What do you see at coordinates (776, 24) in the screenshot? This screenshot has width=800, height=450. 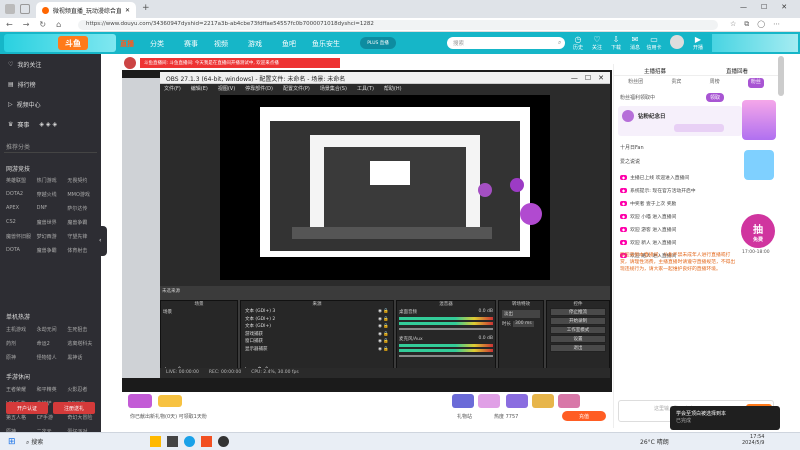 I see `more-icon: ⋯` at bounding box center [776, 24].